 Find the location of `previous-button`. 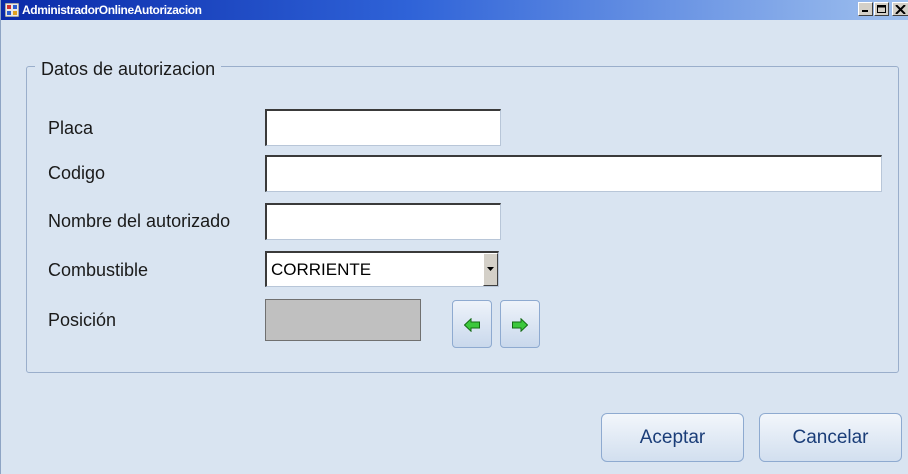

previous-button is located at coordinates (472, 324).